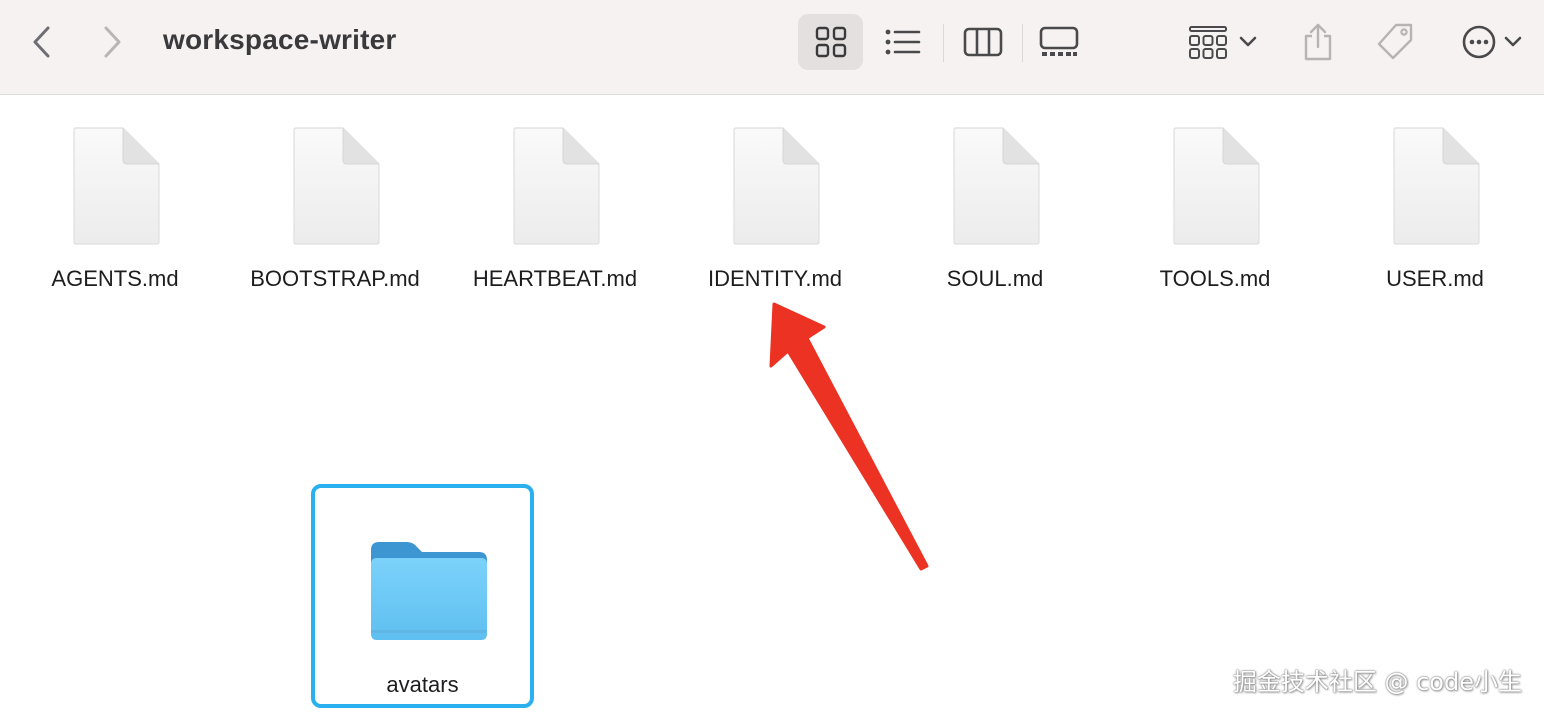  Describe the element at coordinates (555, 278) in the screenshot. I see `file-name: HEARTBEAT.md` at that location.